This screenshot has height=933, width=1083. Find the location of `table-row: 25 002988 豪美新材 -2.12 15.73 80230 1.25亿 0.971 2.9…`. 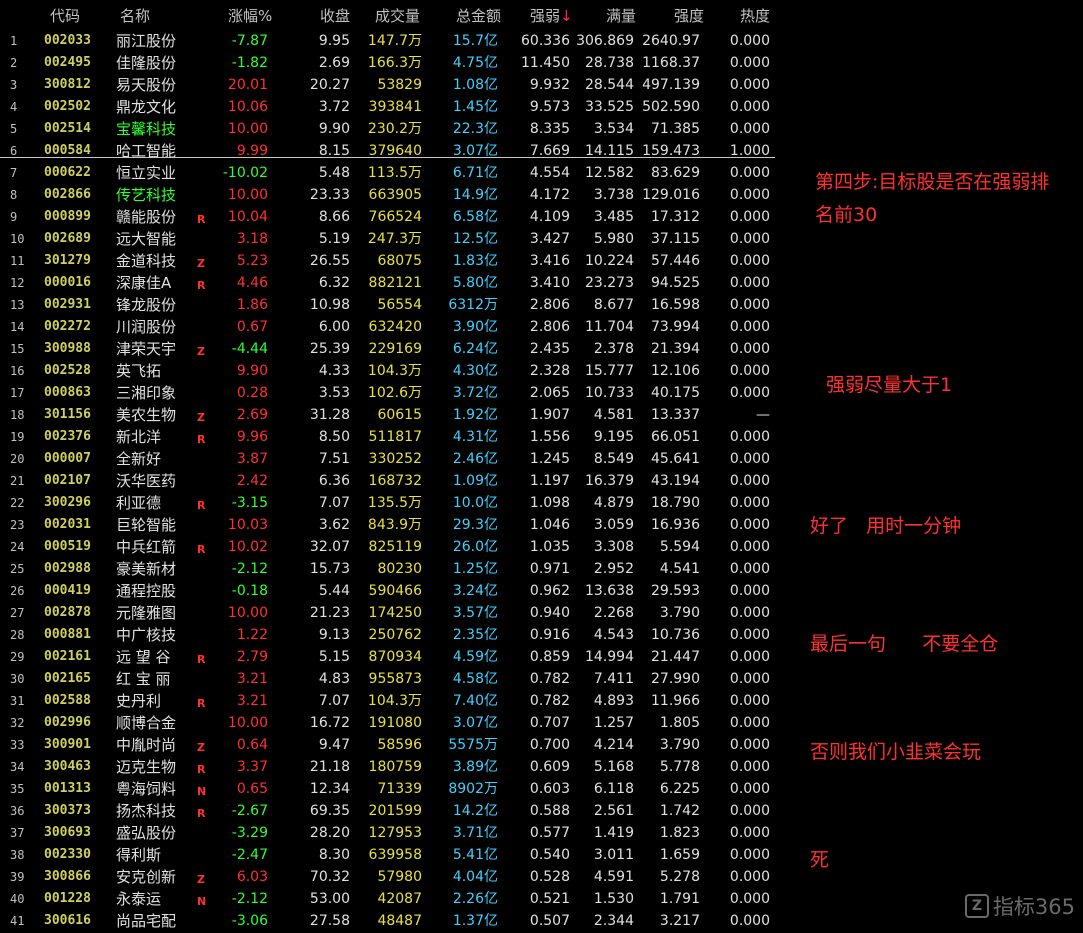

table-row: 25 002988 豪美新材 -2.12 15.73 80230 1.25亿 0.971 2.9… is located at coordinates (390, 569).